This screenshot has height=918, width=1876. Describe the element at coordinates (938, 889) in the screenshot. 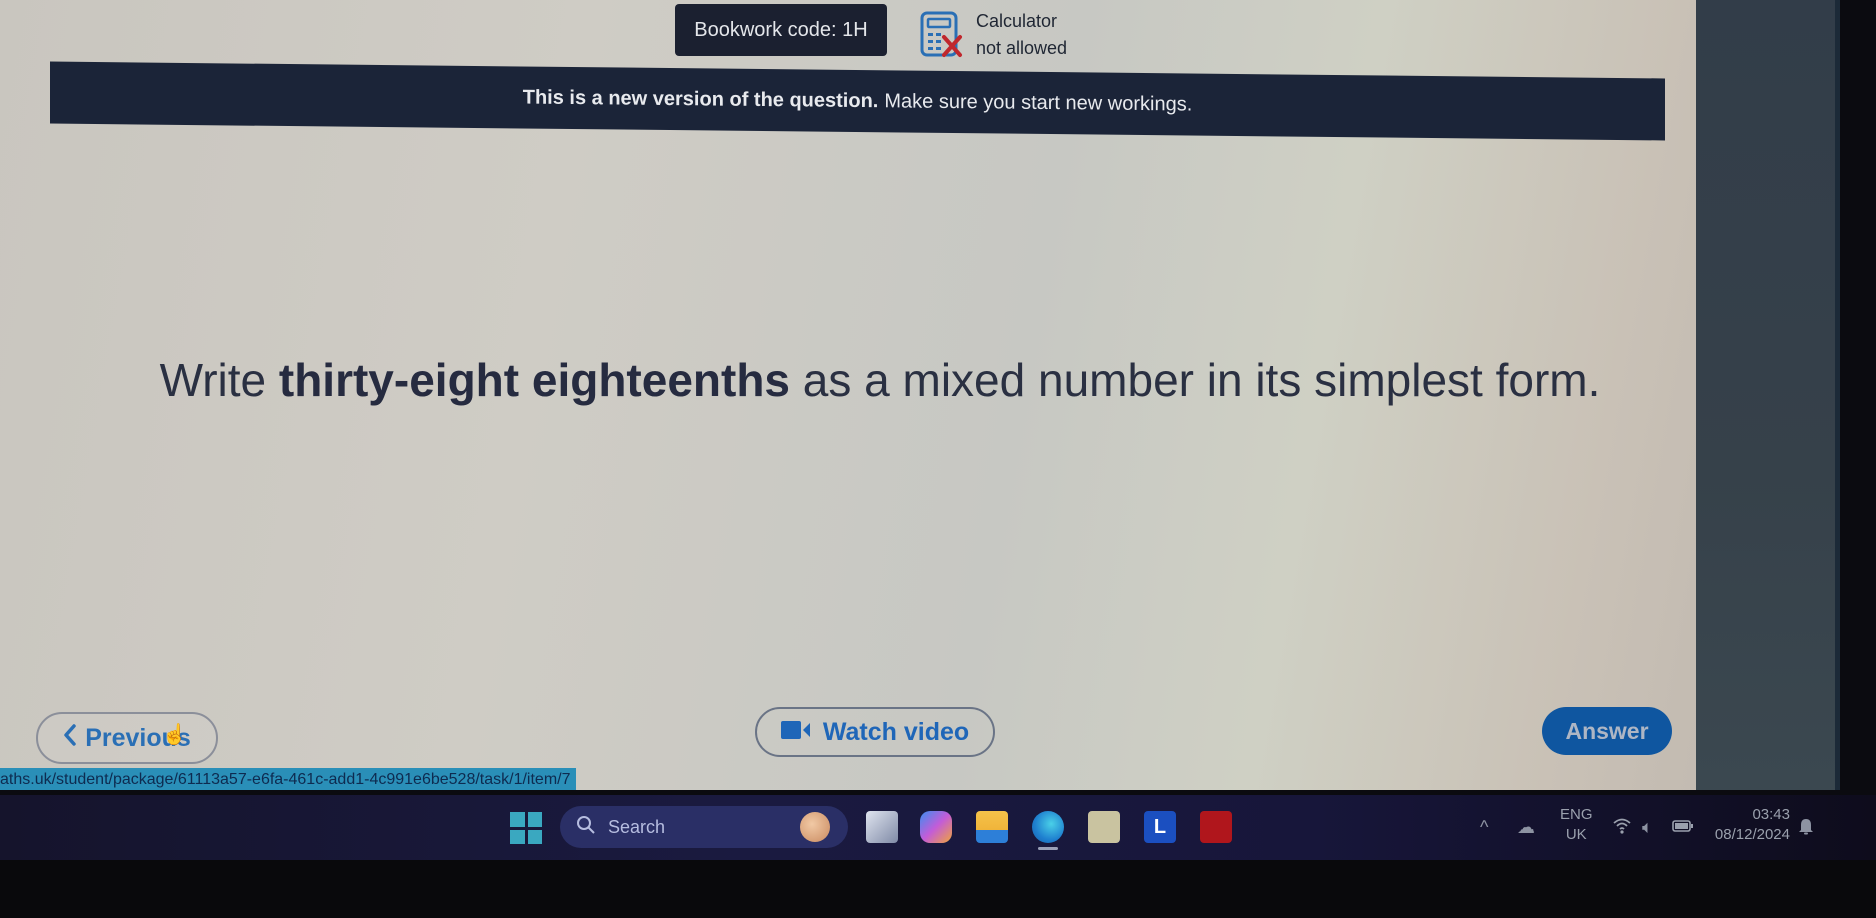

I see `screen-bezel` at that location.